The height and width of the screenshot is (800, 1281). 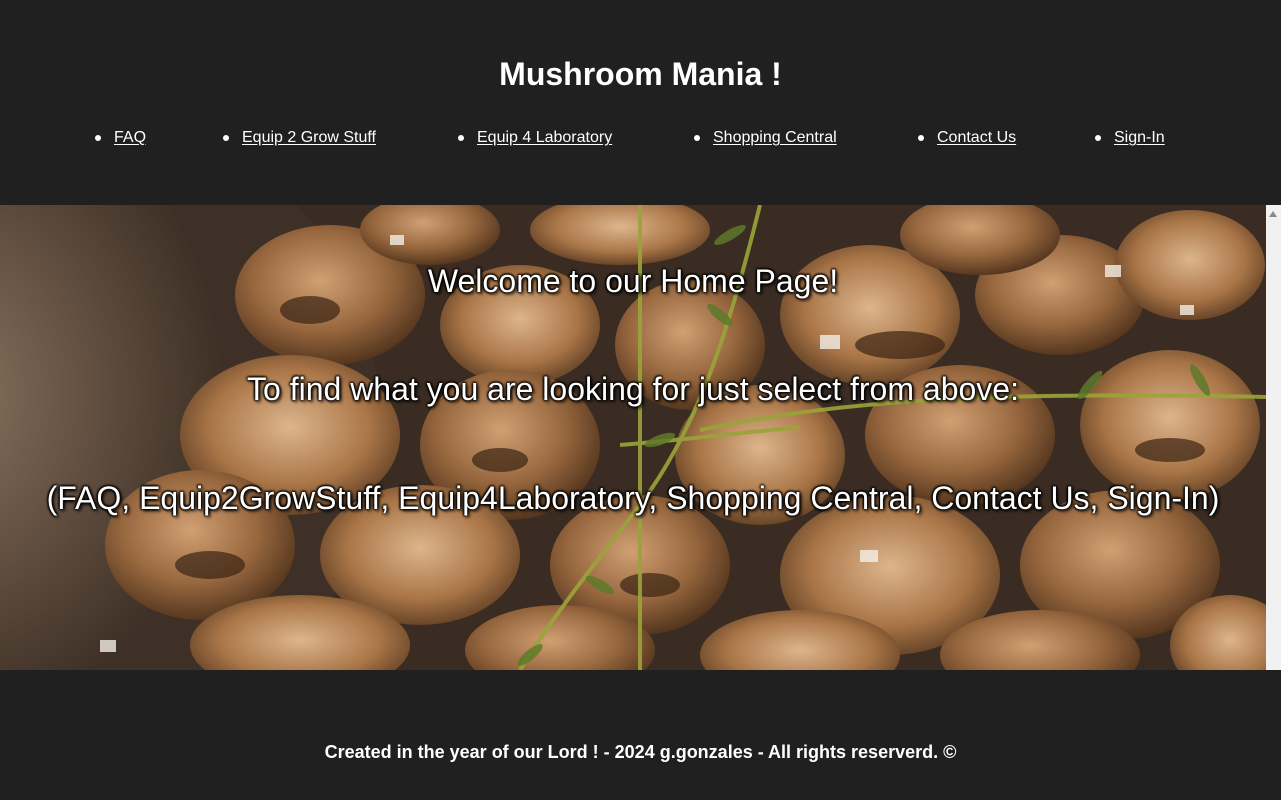 I want to click on welcome-heading: Welcome to our Home Page!, so click(x=633, y=281).